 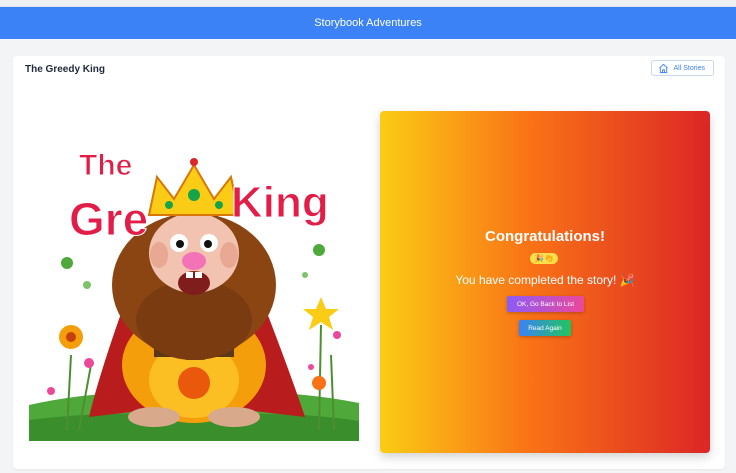 I want to click on completion-message: You have completed the story! 🎉, so click(x=545, y=280).